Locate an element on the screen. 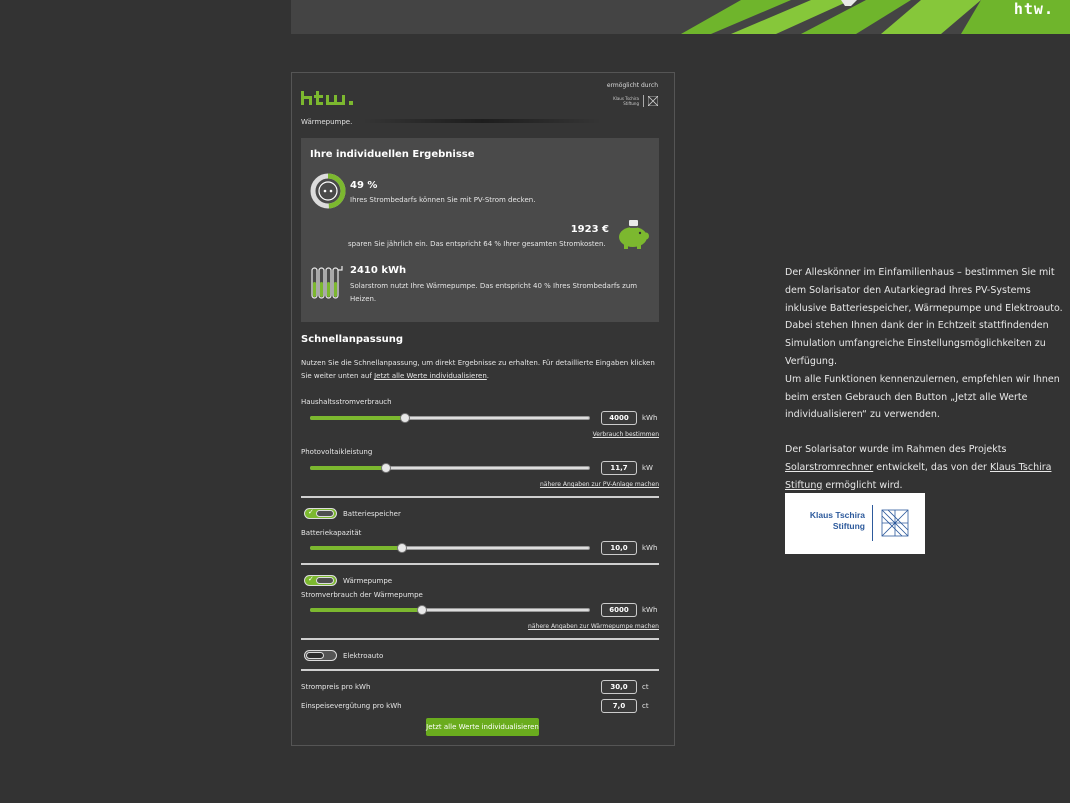 Image resolution: width=1070 pixels, height=803 pixels. intro-text: Wärmepumpe. is located at coordinates (327, 122).